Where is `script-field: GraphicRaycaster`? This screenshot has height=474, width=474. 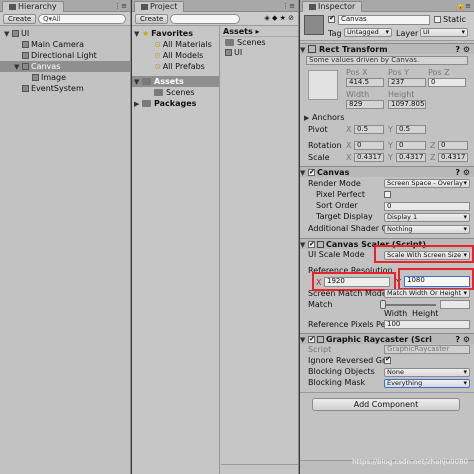 script-field: GraphicRaycaster is located at coordinates (427, 349).